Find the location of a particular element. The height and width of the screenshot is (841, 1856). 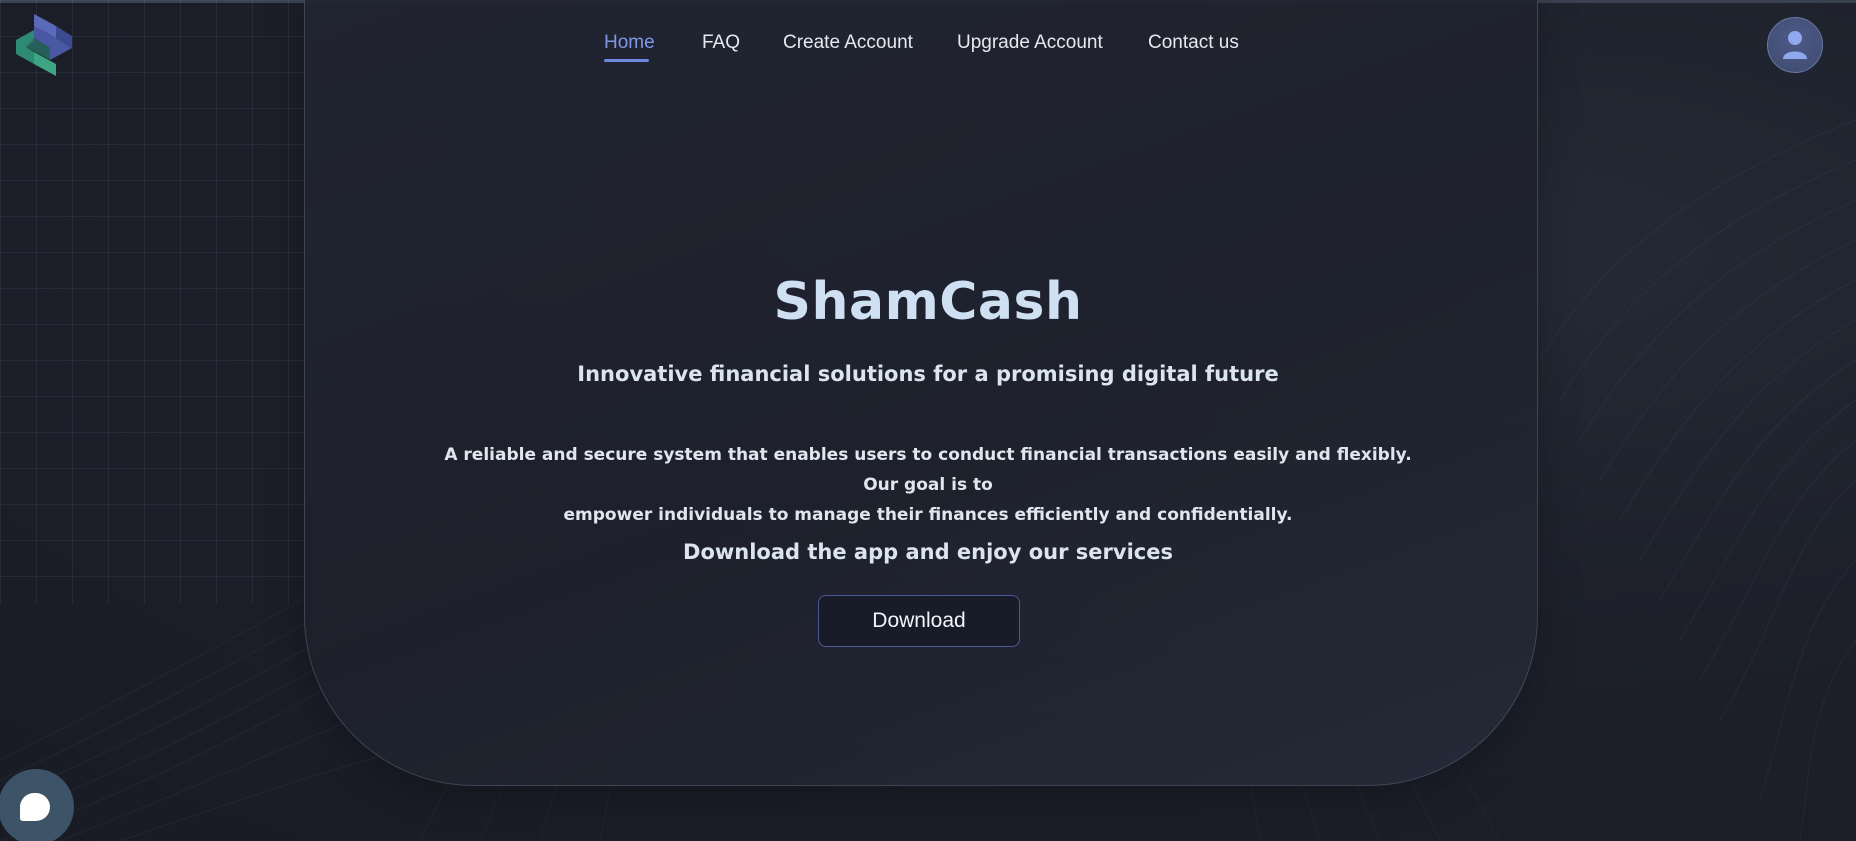

nav-item-create-account: Create Account is located at coordinates (848, 43).